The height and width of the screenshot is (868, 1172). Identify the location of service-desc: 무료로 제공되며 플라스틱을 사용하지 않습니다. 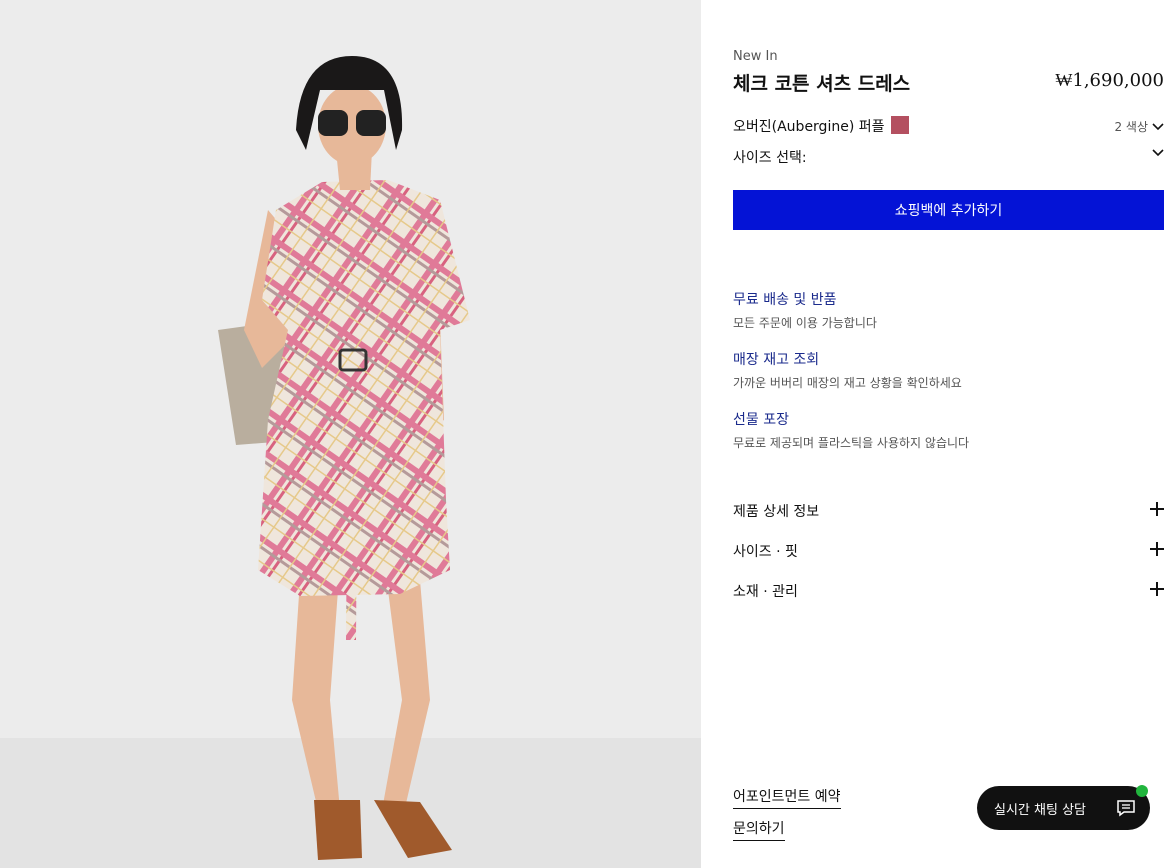
(851, 443).